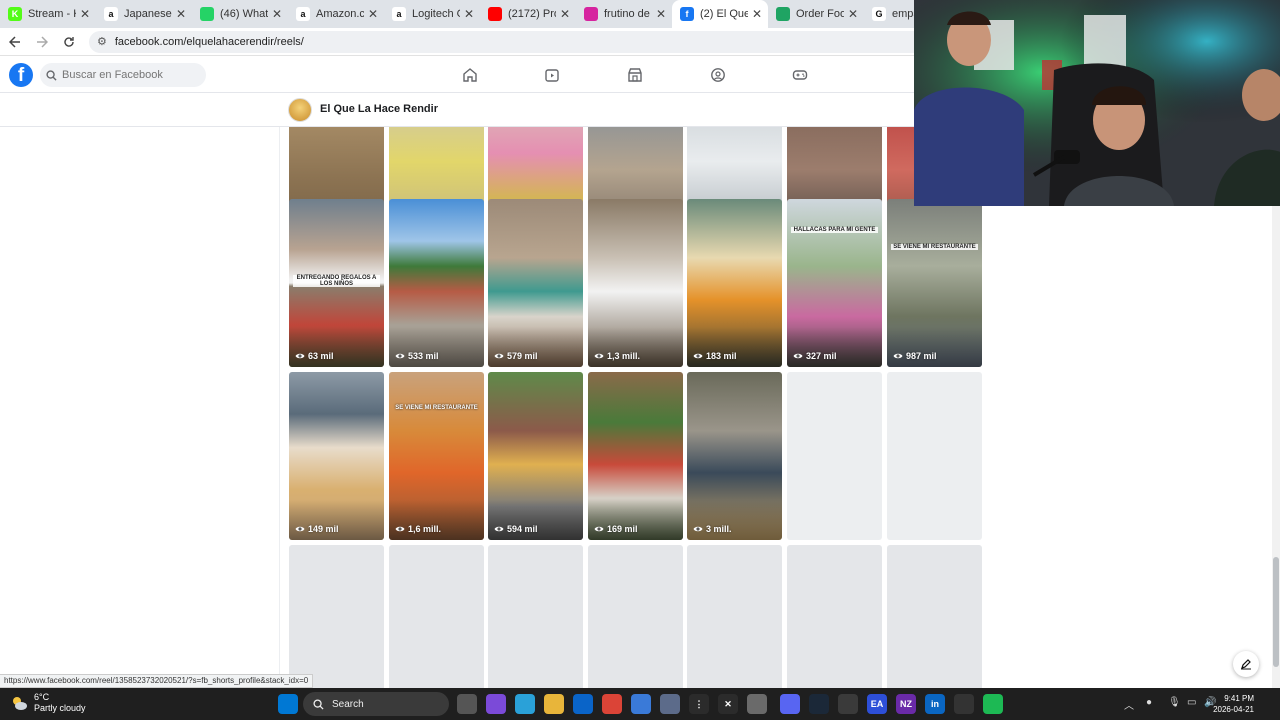 The height and width of the screenshot is (720, 1280). I want to click on reel-thumbnail: HALLACAS PARA MI GENTE 327 mil, so click(834, 283).